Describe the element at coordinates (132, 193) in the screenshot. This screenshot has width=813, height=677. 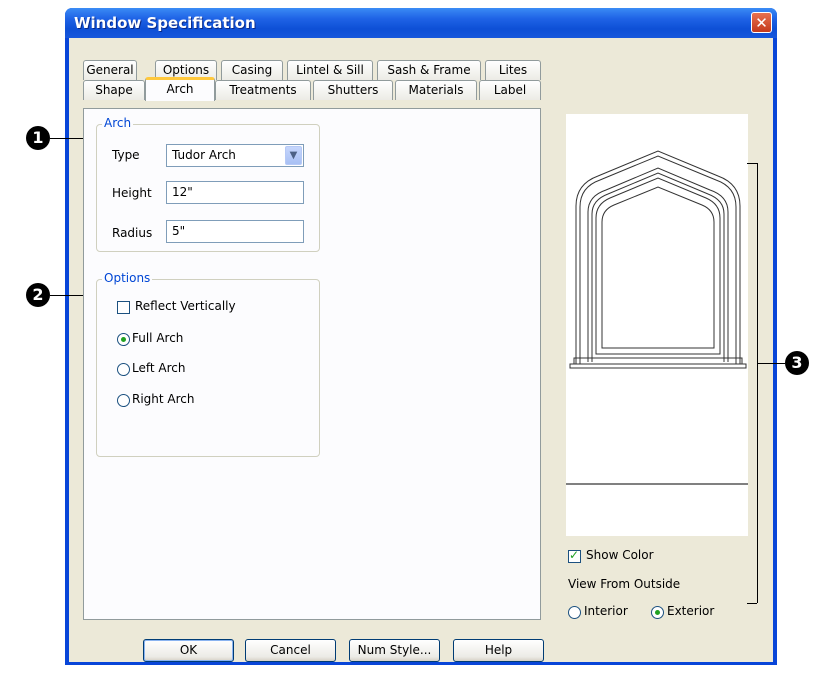
I see `height-label: Height` at that location.